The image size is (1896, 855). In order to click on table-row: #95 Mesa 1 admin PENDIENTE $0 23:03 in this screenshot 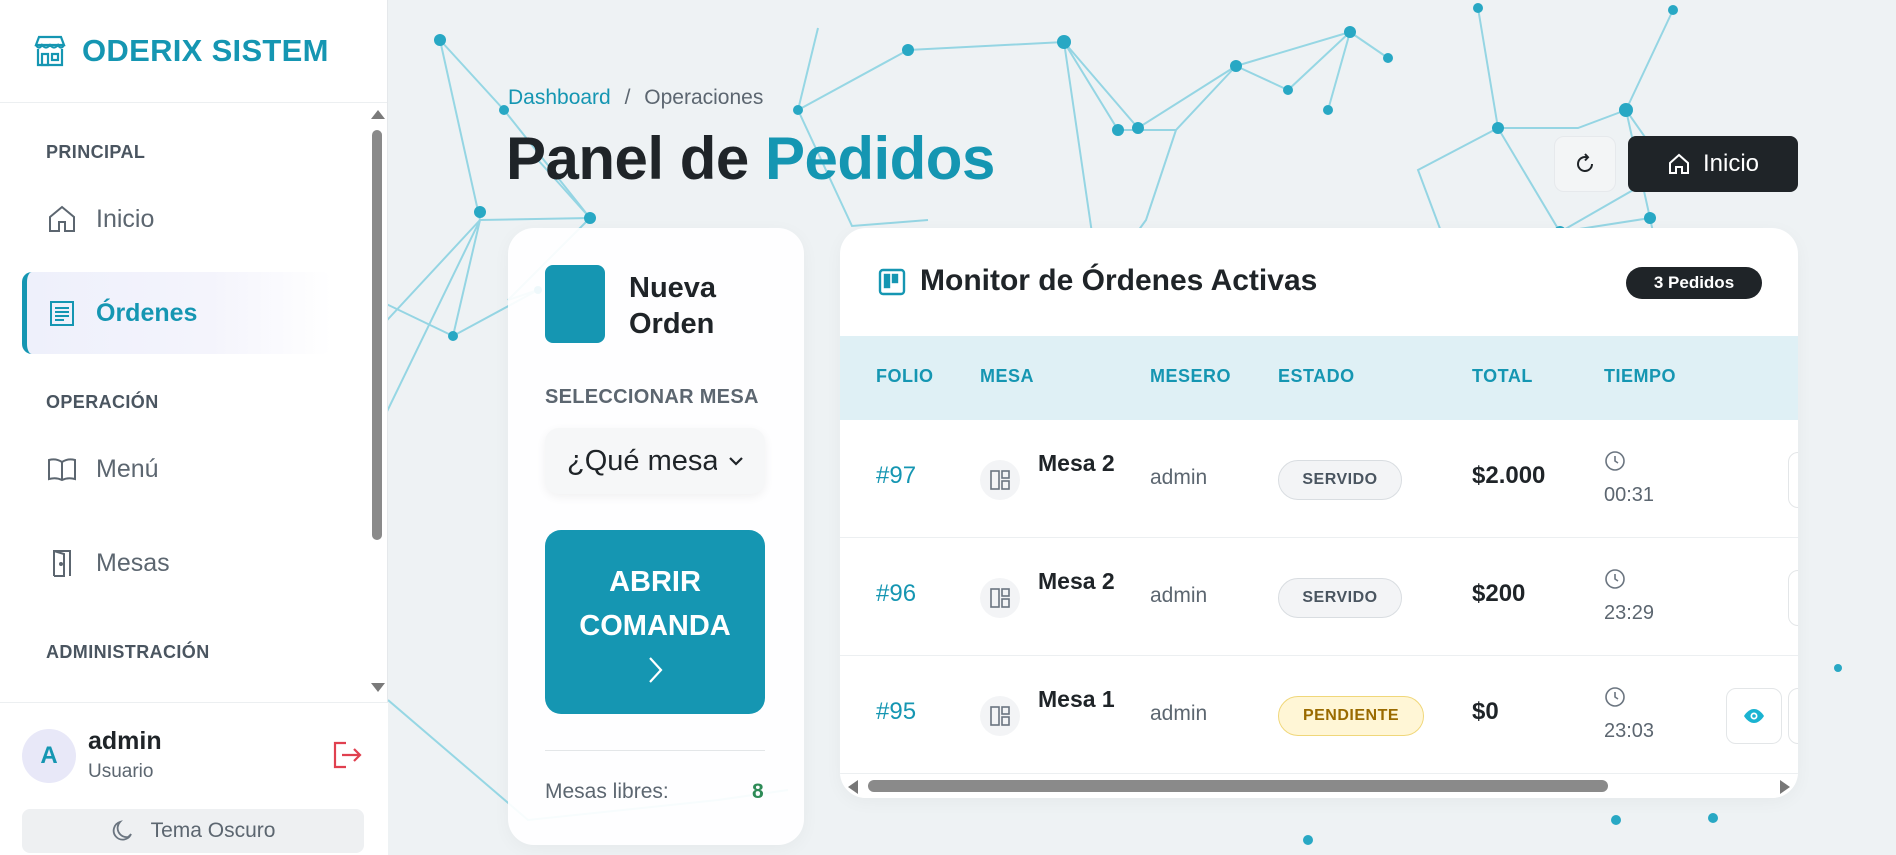, I will do `click(1319, 715)`.